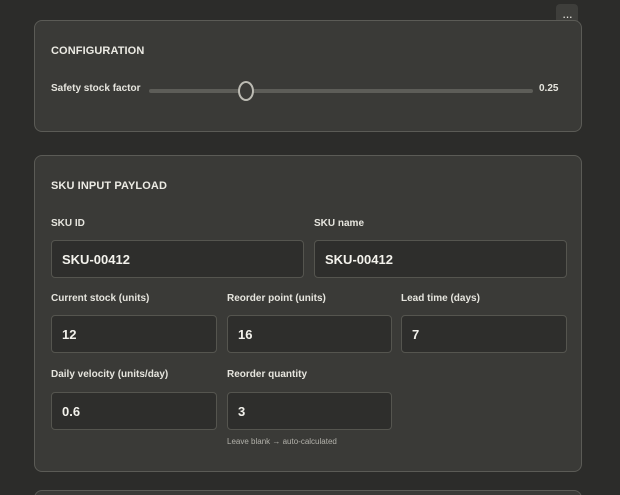 The height and width of the screenshot is (495, 620). What do you see at coordinates (339, 223) in the screenshot?
I see `sku-name-label: SKU name` at bounding box center [339, 223].